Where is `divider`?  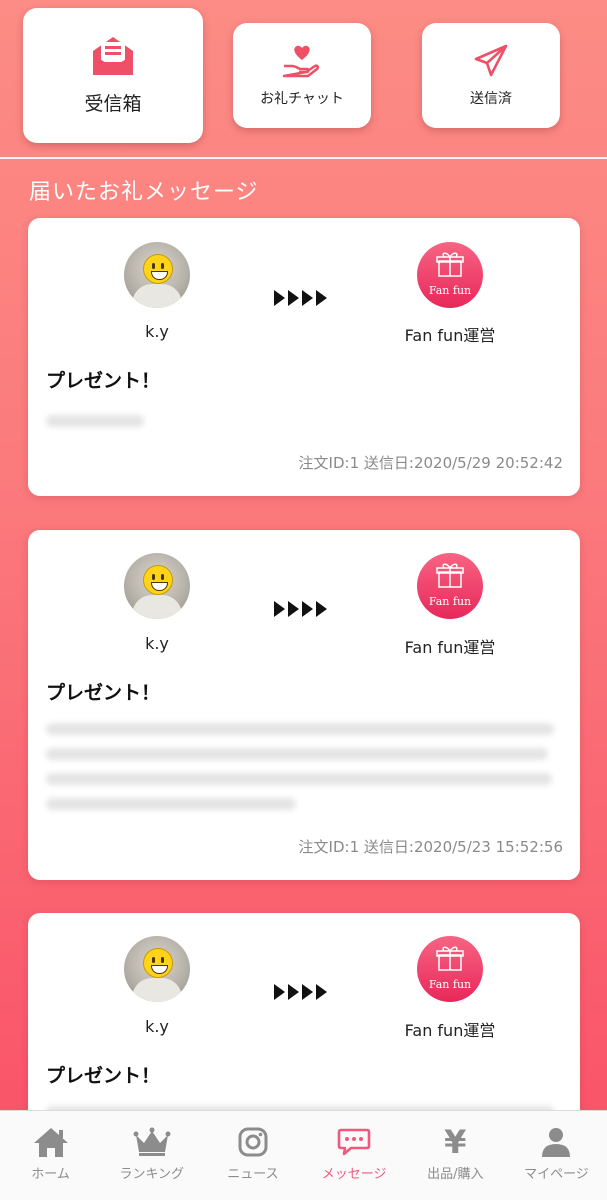 divider is located at coordinates (303, 158).